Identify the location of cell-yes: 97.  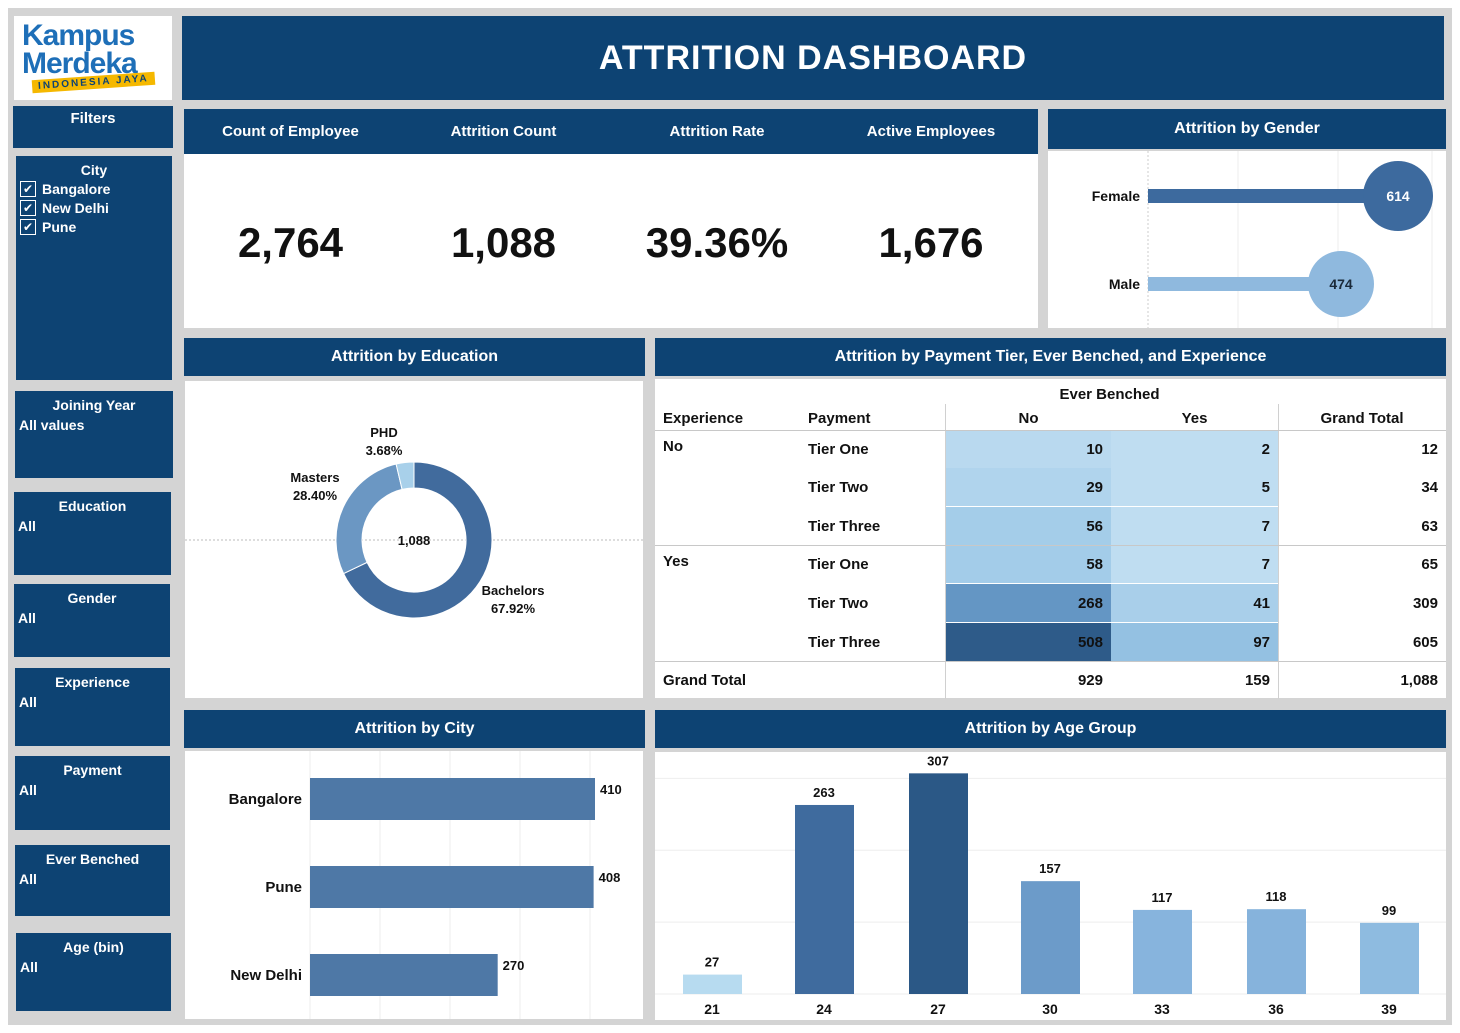
(1261, 642).